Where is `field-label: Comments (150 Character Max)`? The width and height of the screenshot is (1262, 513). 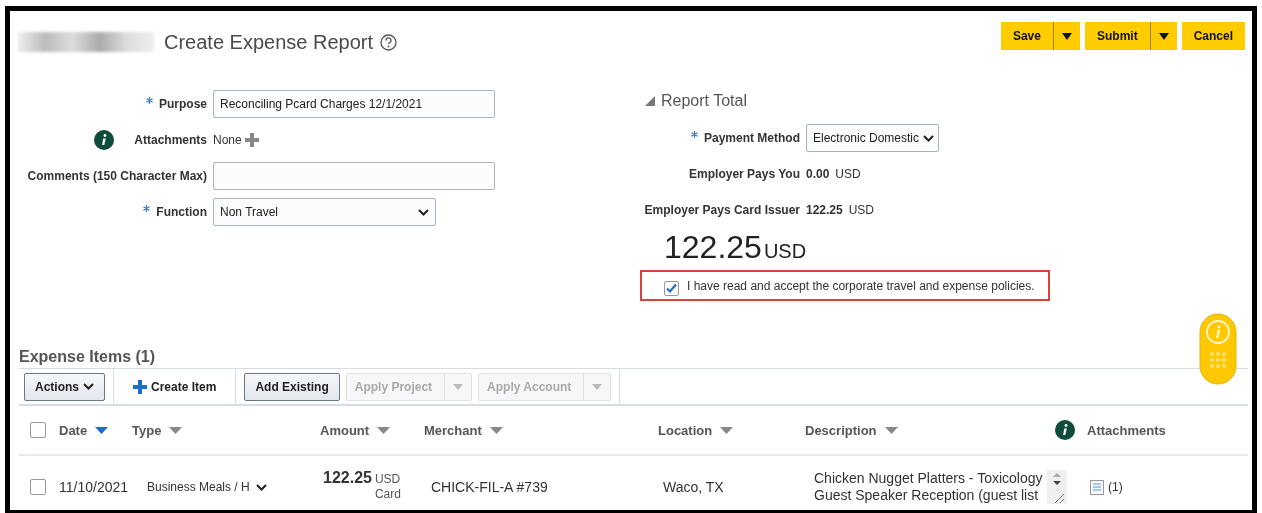
field-label: Comments (150 Character Max) is located at coordinates (117, 176).